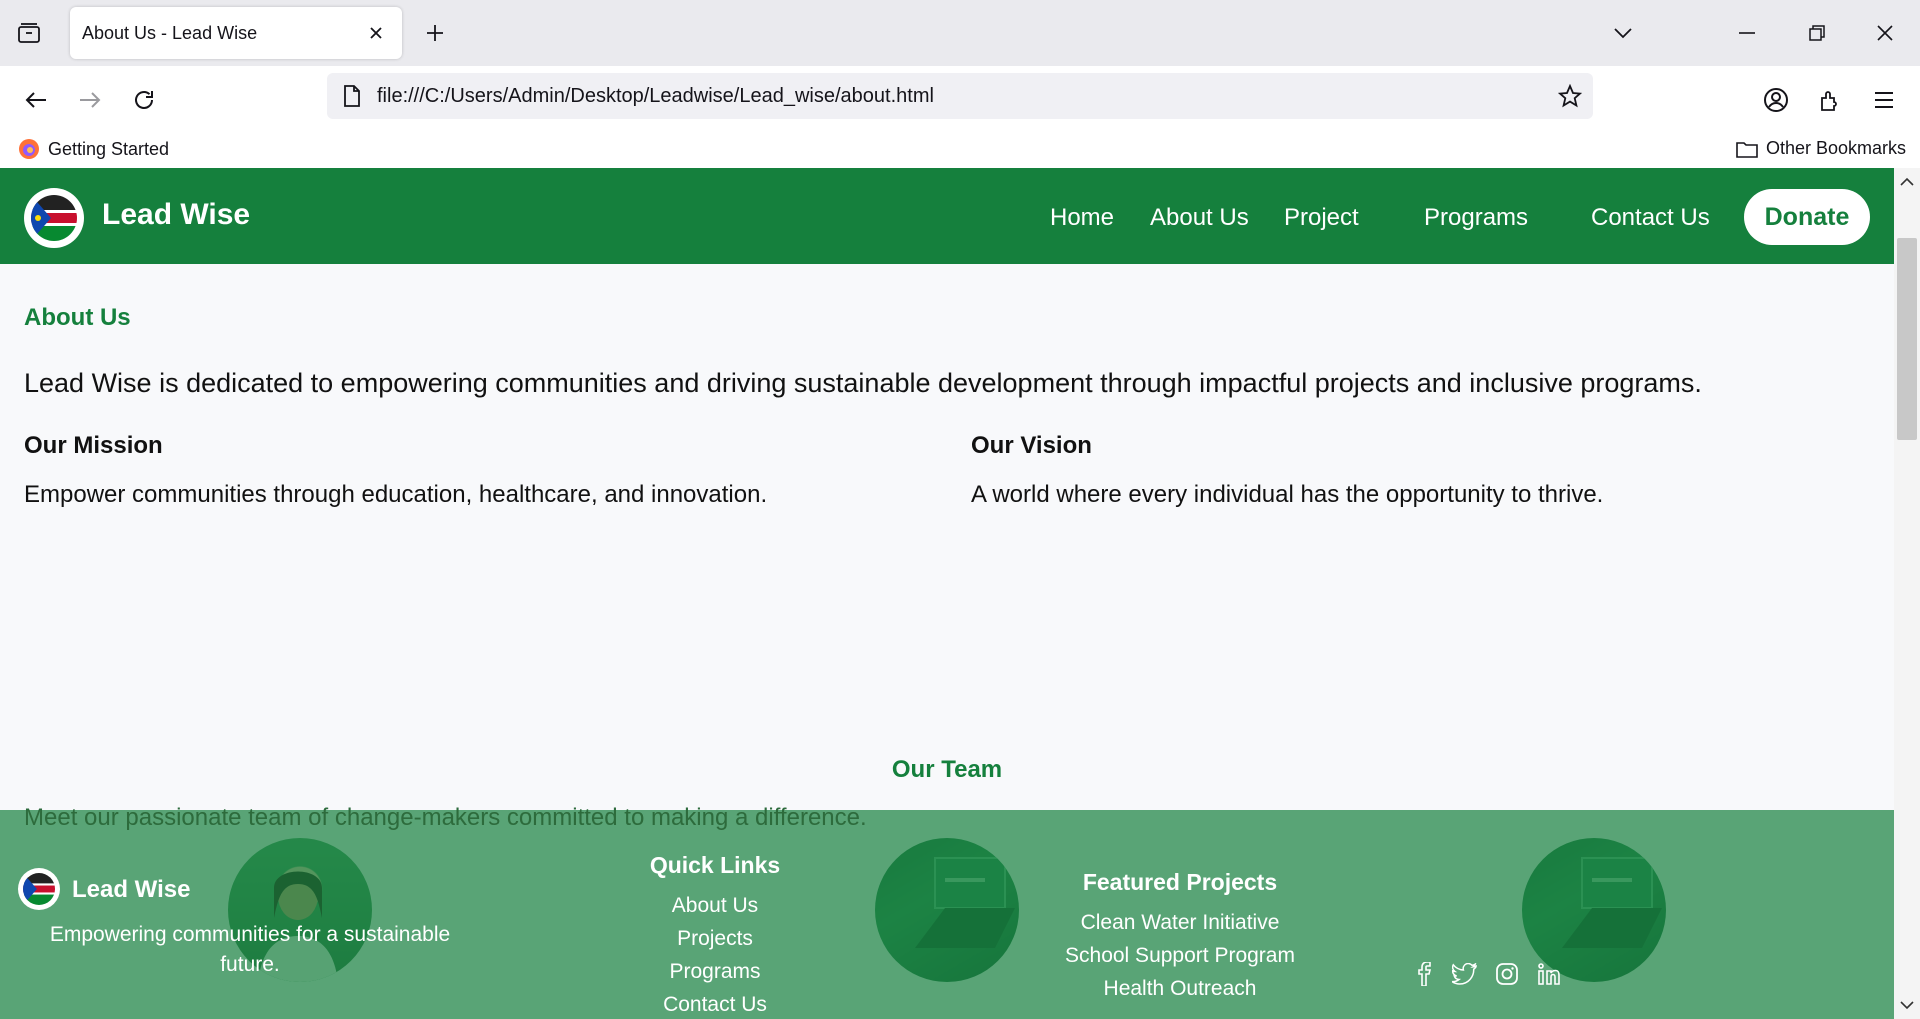 The height and width of the screenshot is (1019, 1920). Describe the element at coordinates (1830, 100) in the screenshot. I see `extensions-icon` at that location.